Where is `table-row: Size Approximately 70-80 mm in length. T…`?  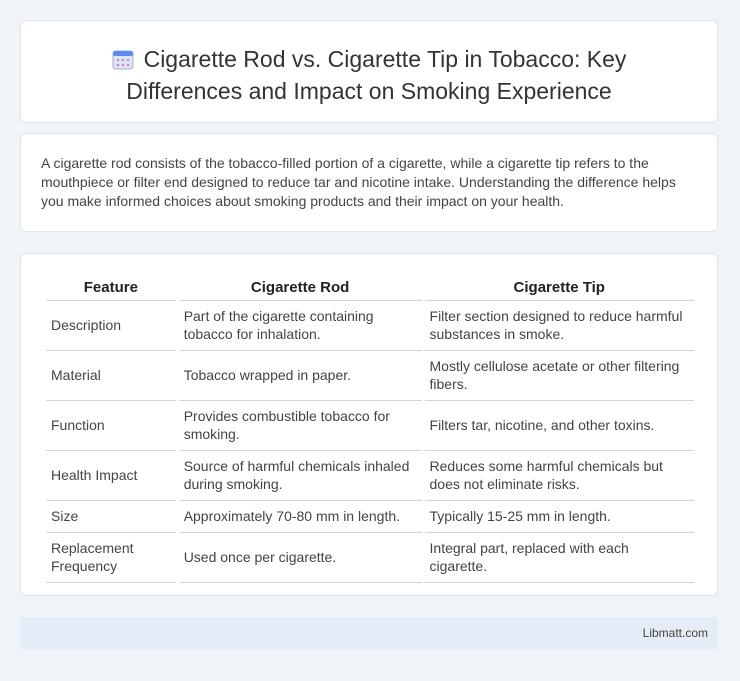 table-row: Size Approximately 70-80 mm in length. T… is located at coordinates (370, 517).